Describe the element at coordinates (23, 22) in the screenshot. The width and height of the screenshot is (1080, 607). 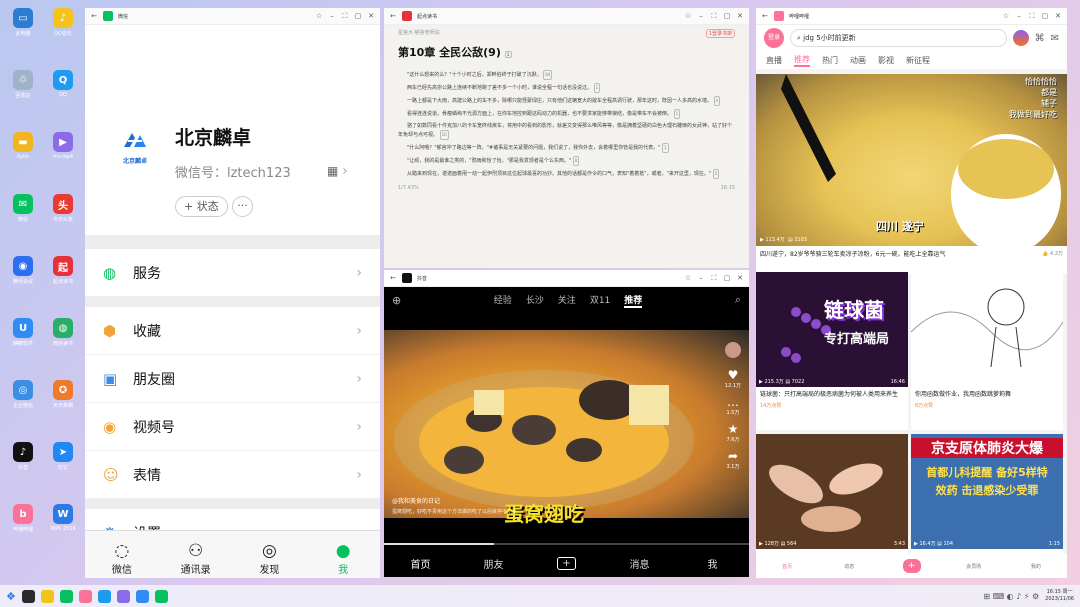
I see `desktop-icon: ▭ 此电脑` at that location.